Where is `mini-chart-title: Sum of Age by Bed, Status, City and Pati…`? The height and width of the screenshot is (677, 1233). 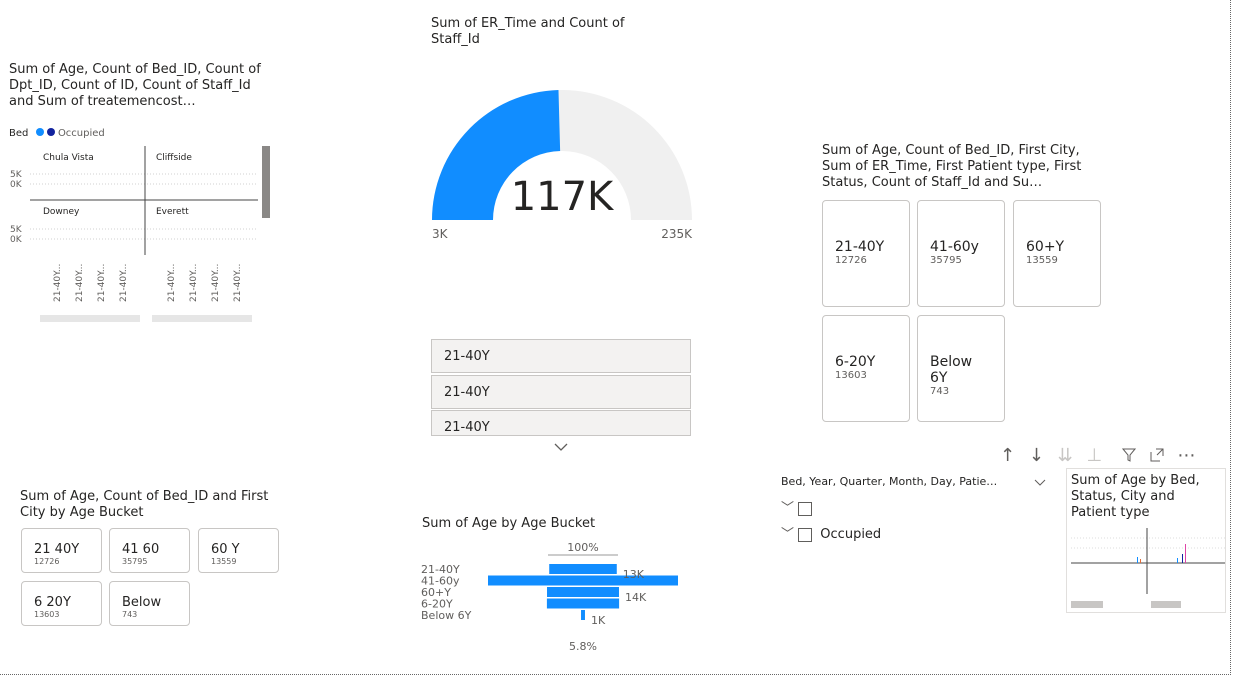 mini-chart-title: Sum of Age by Bed, Status, City and Pati… is located at coordinates (1135, 496).